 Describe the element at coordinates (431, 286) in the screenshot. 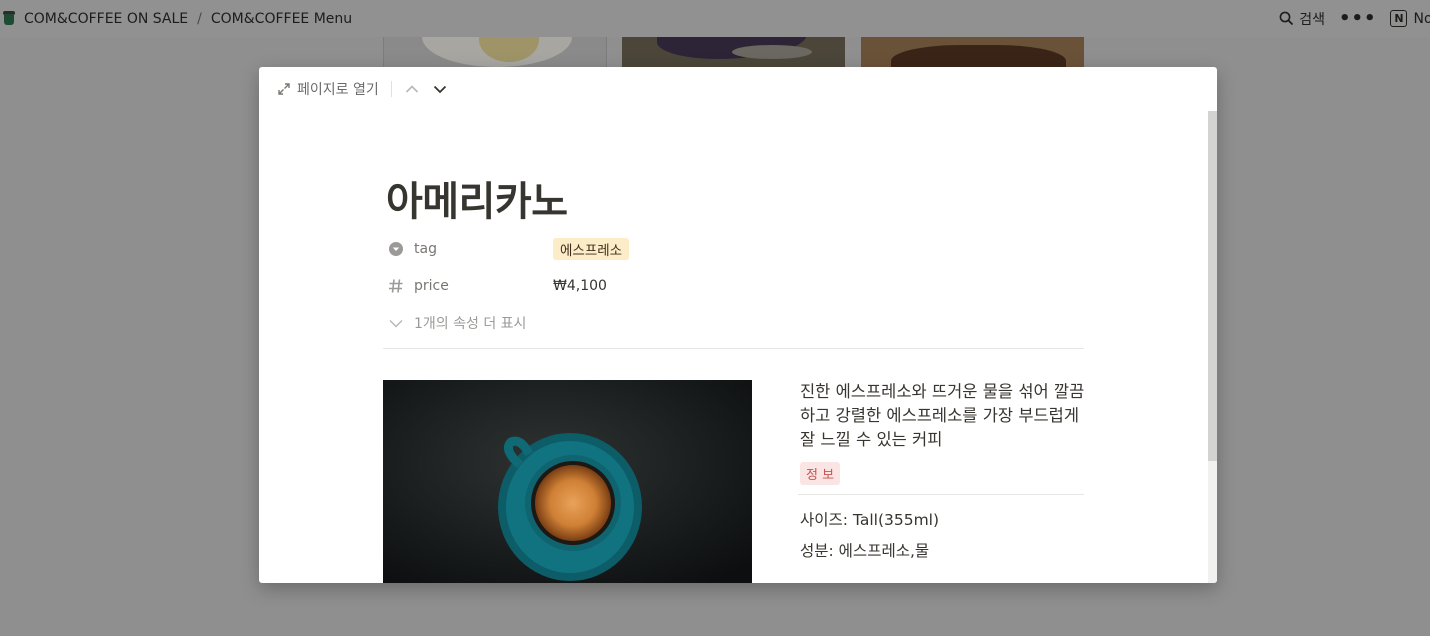

I see `property-name-price: price` at that location.